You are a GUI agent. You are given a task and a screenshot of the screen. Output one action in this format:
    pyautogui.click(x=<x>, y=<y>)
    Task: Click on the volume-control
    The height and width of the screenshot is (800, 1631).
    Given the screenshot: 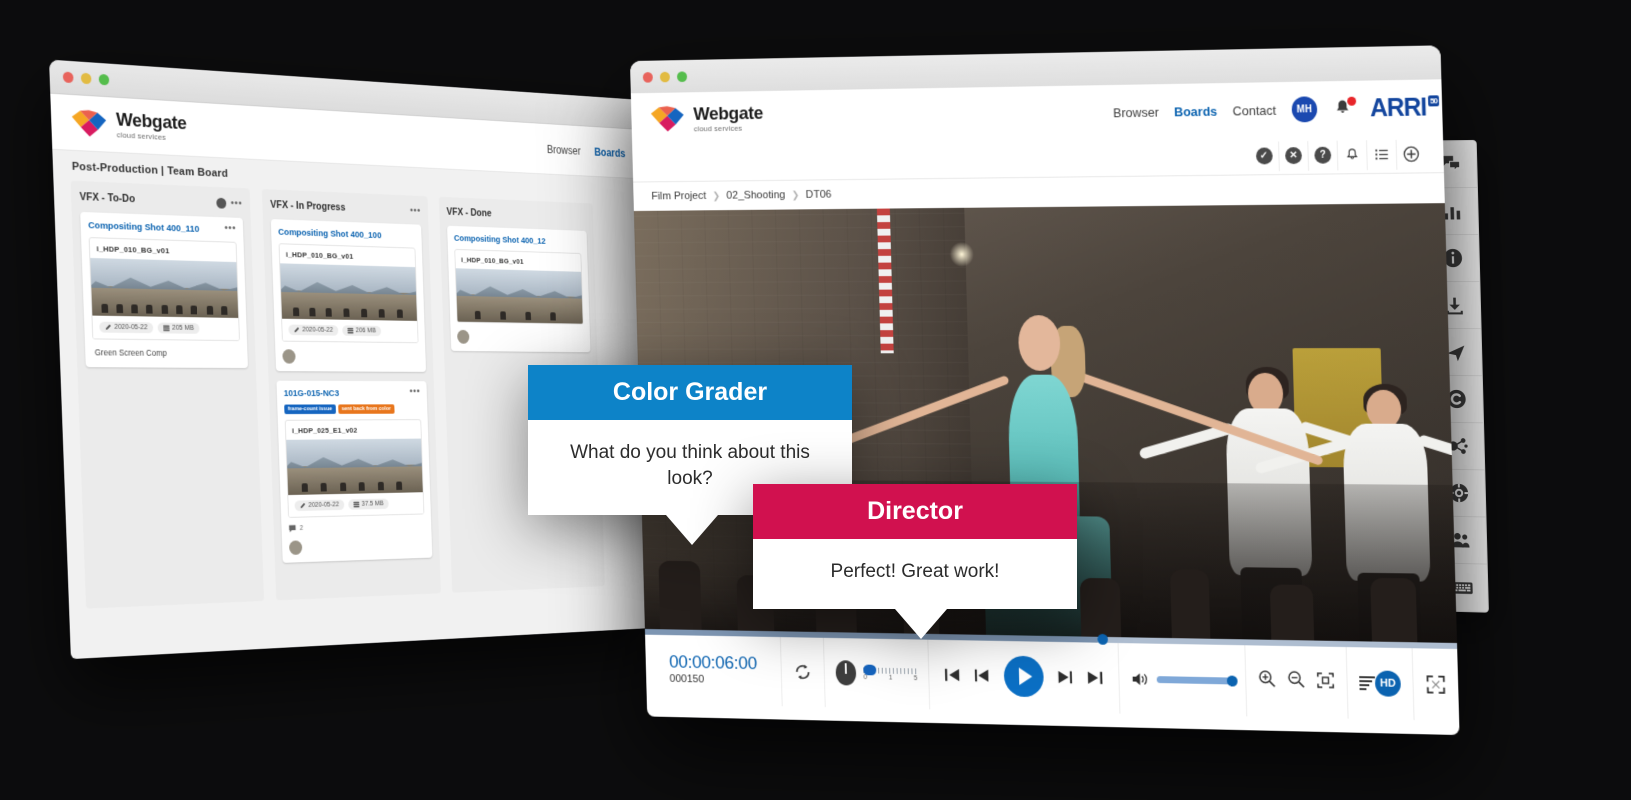 What is the action you would take?
    pyautogui.click(x=1184, y=679)
    